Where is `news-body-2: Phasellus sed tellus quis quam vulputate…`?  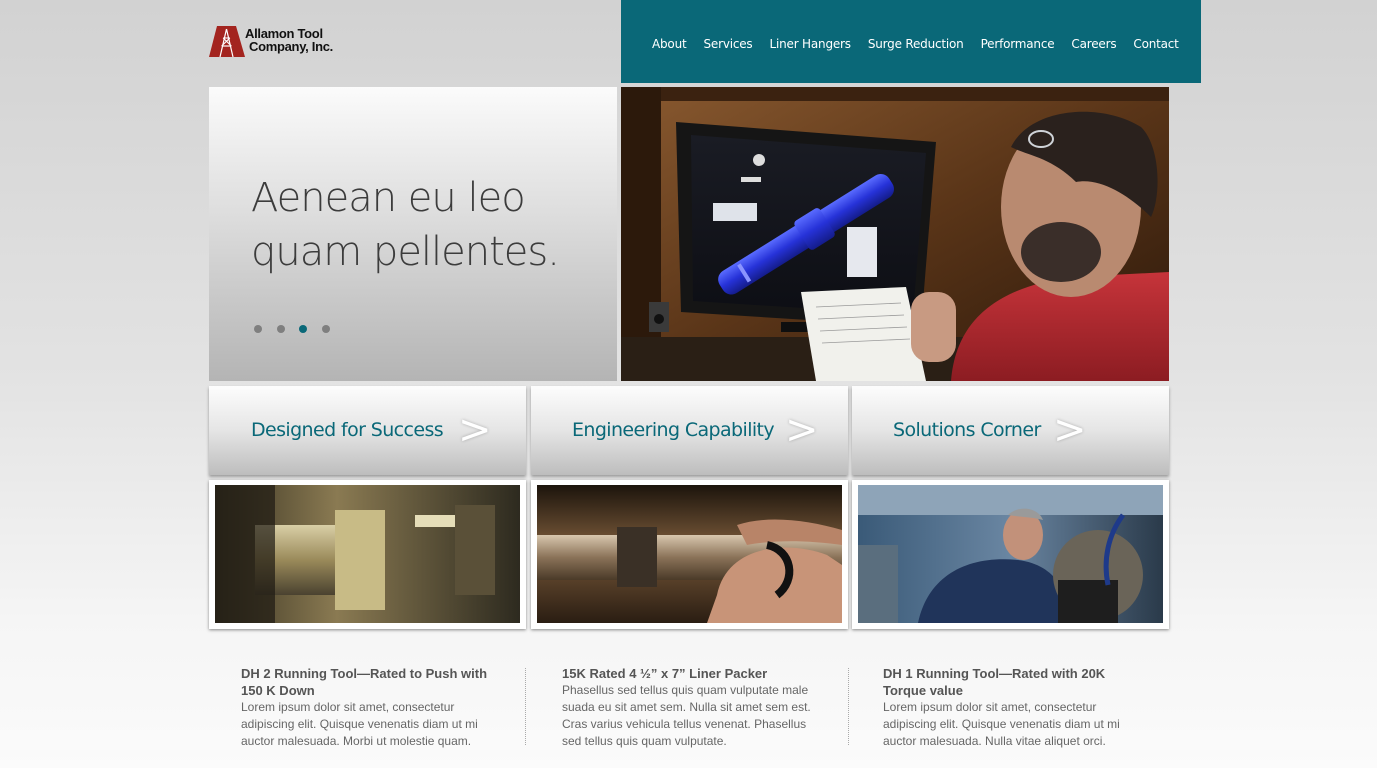 news-body-2: Phasellus sed tellus quis quam vulputate… is located at coordinates (686, 715).